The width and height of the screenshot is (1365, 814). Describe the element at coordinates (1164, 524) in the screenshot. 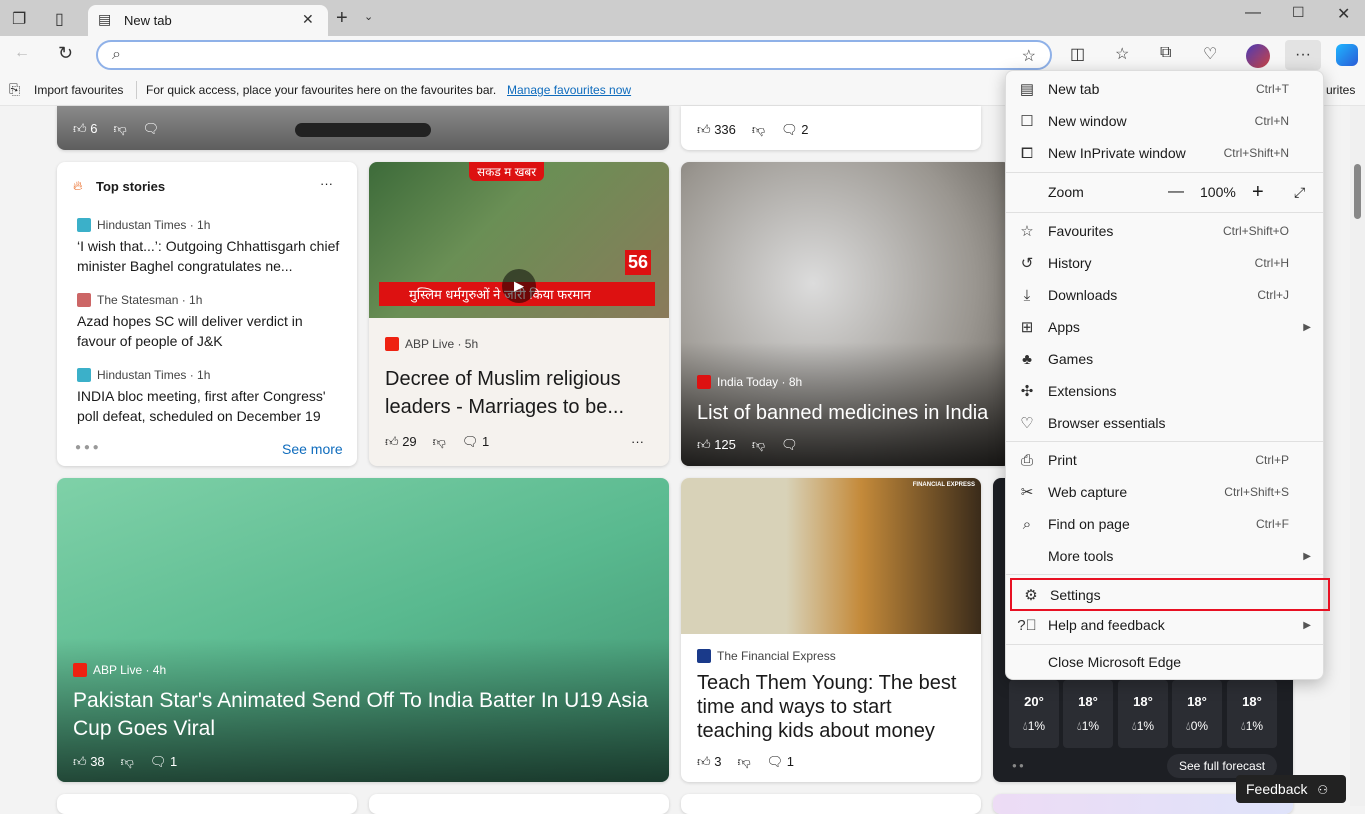

I see `menu-item-find-on-page: ⌕ Find on page Ctrl+F` at that location.